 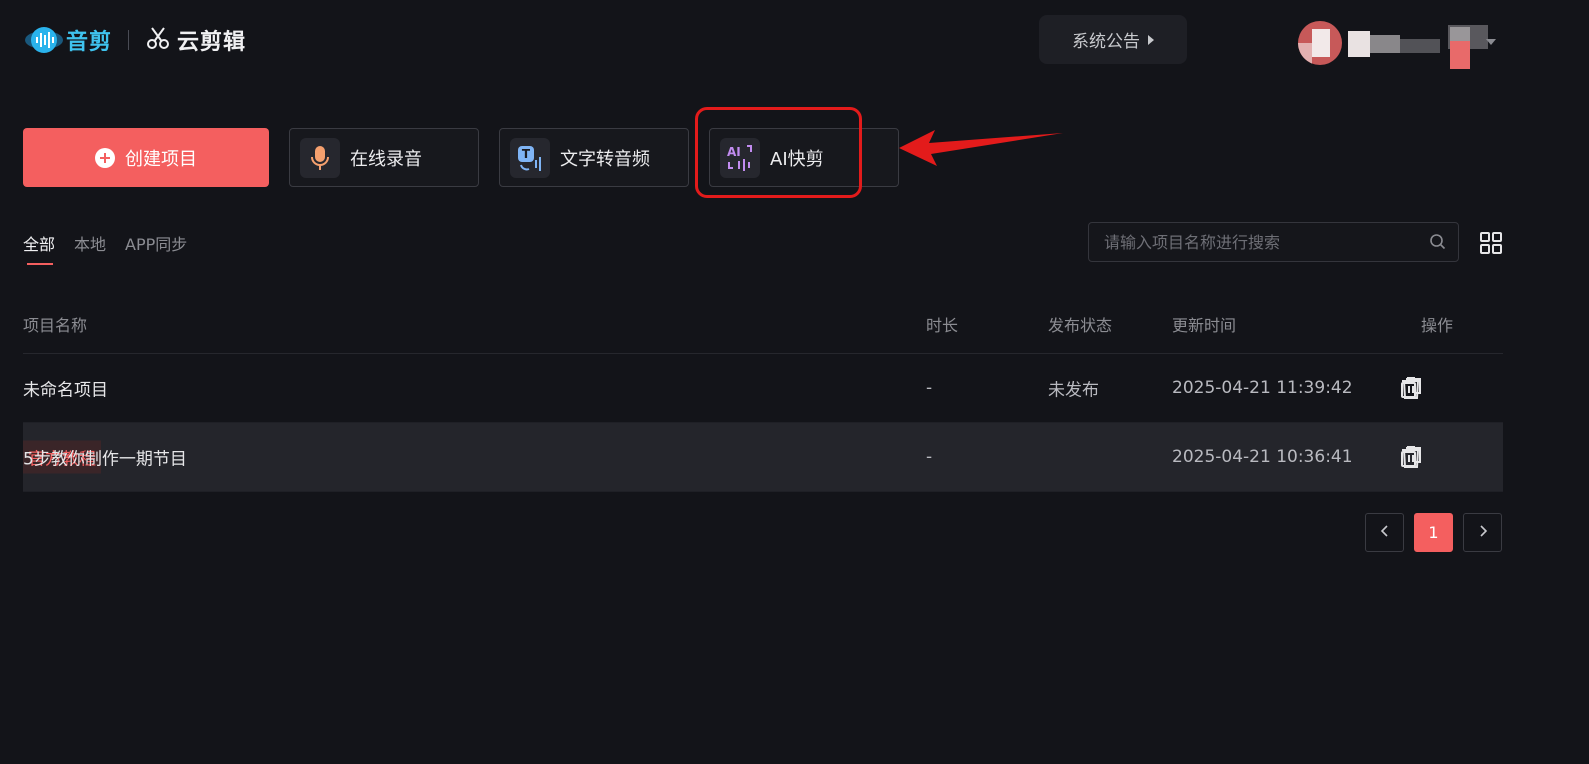 I want to click on system-notice-button: 系统公告, so click(x=1113, y=39).